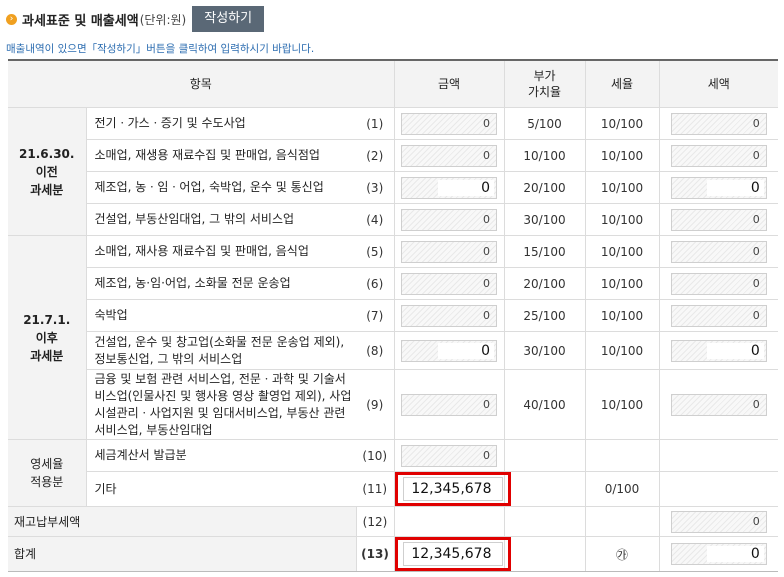  What do you see at coordinates (452, 489) in the screenshot?
I see `amount-input-11: 12,345,678` at bounding box center [452, 489].